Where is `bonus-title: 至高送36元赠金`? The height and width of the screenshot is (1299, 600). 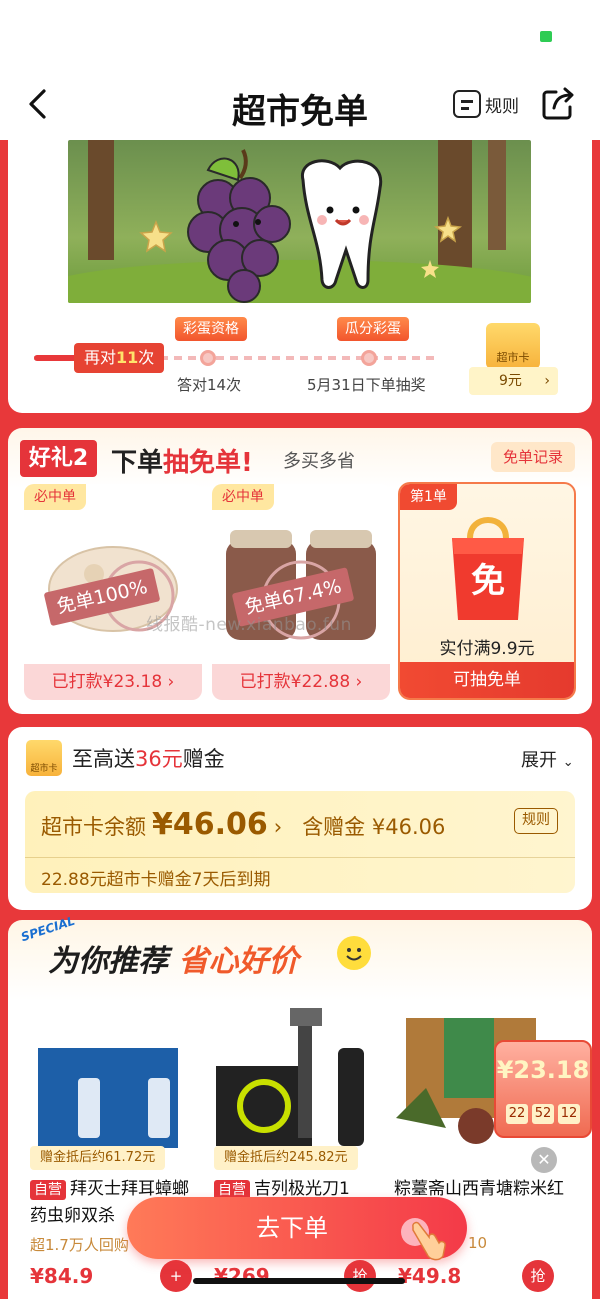
bonus-title: 至高送36元赠金 is located at coordinates (148, 759).